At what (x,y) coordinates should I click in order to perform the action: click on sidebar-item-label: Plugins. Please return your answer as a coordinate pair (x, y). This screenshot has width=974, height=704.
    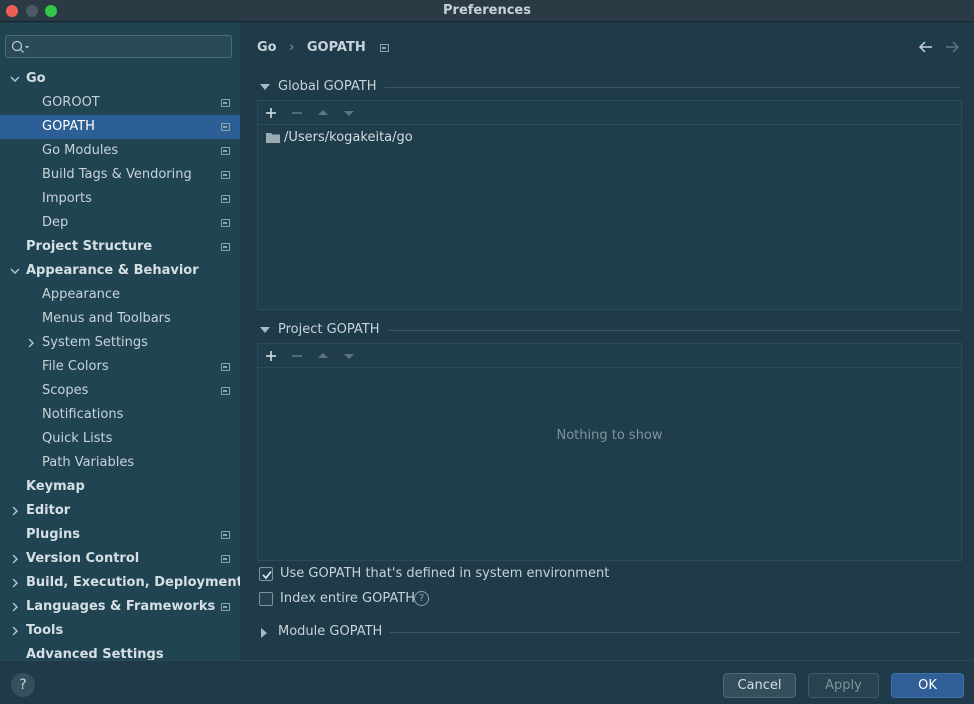
    Looking at the image, I should click on (53, 534).